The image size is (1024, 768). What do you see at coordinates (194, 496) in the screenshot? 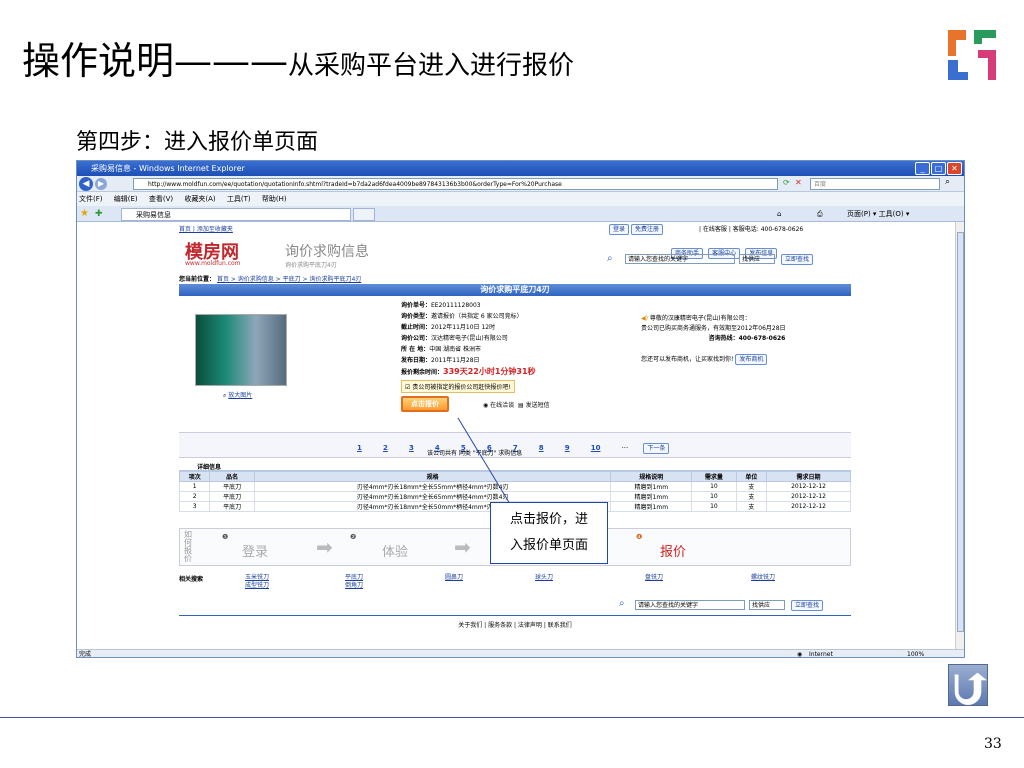
I see `table-cell: 2` at bounding box center [194, 496].